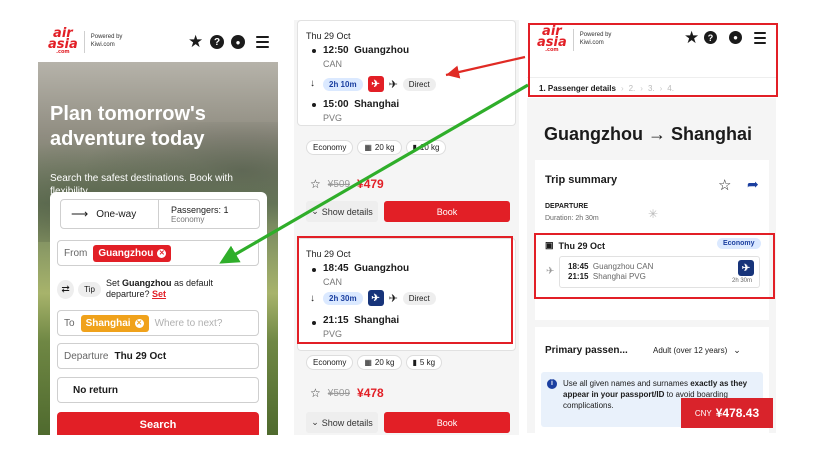 The image size is (814, 463). Describe the element at coordinates (393, 84) in the screenshot. I see `plane-icon: ✈` at that location.